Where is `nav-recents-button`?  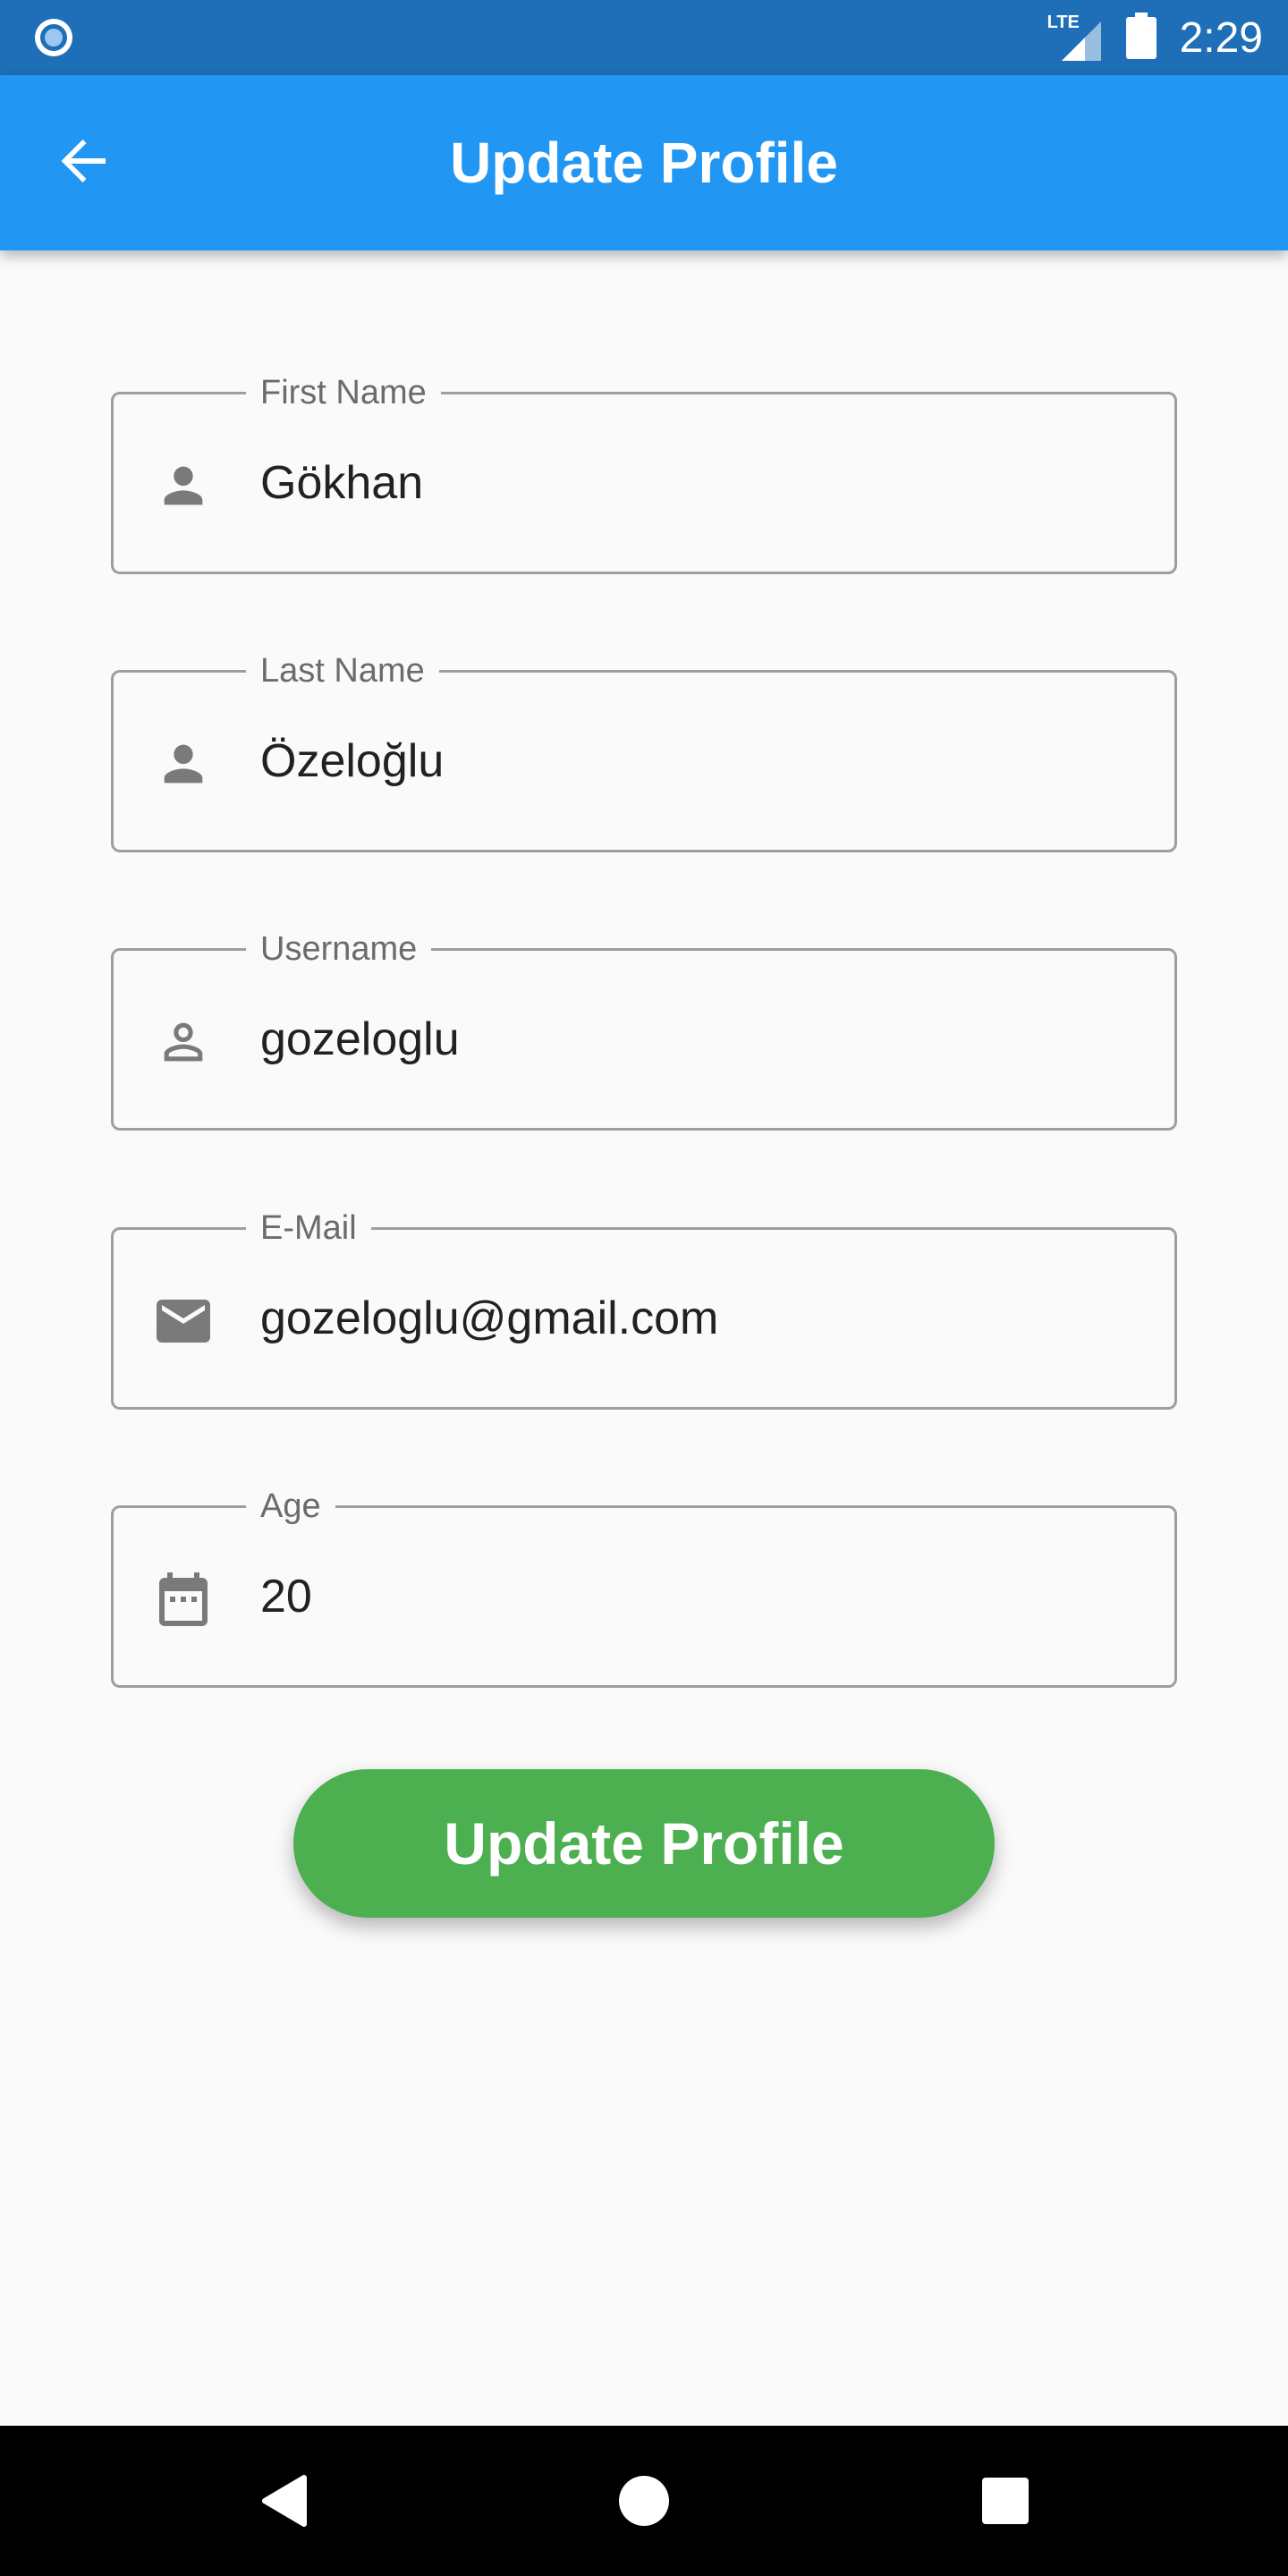 nav-recents-button is located at coordinates (1005, 2502).